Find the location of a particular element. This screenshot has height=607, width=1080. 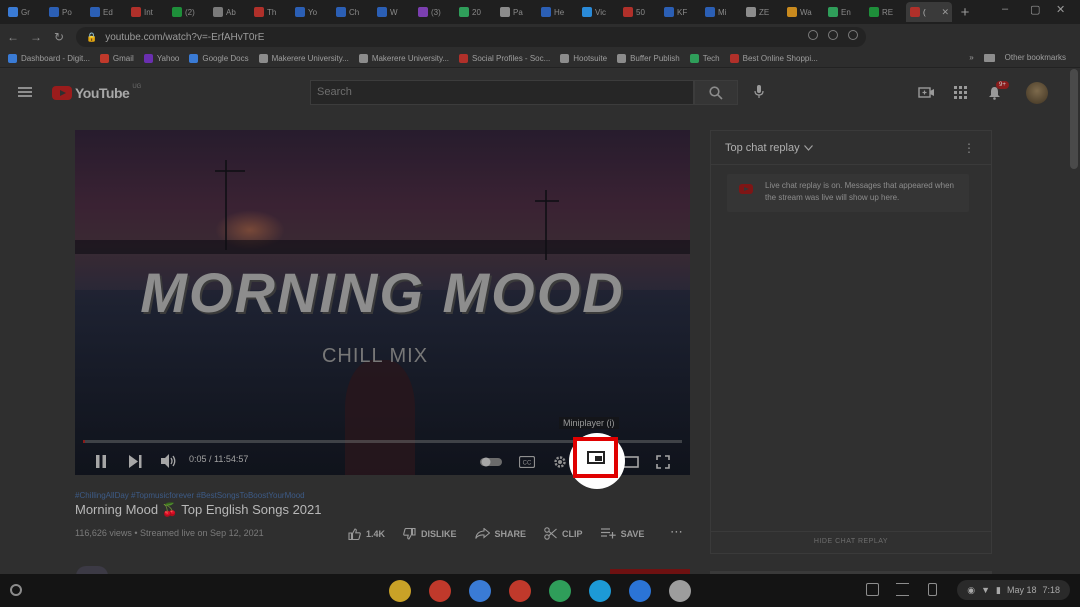

browser-tab: (2) is located at coordinates (188, 12).